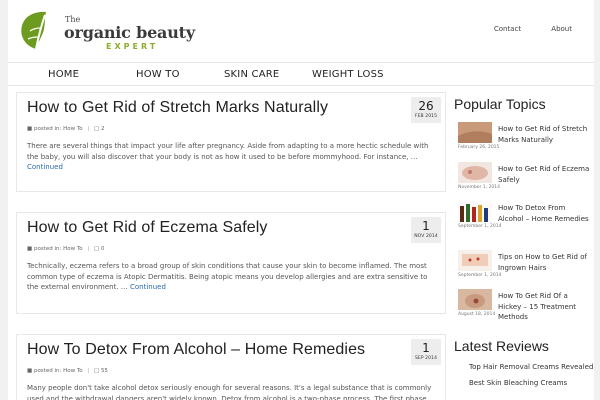 The width and height of the screenshot is (600, 400). Describe the element at coordinates (103, 249) in the screenshot. I see `comment-count: 0` at that location.